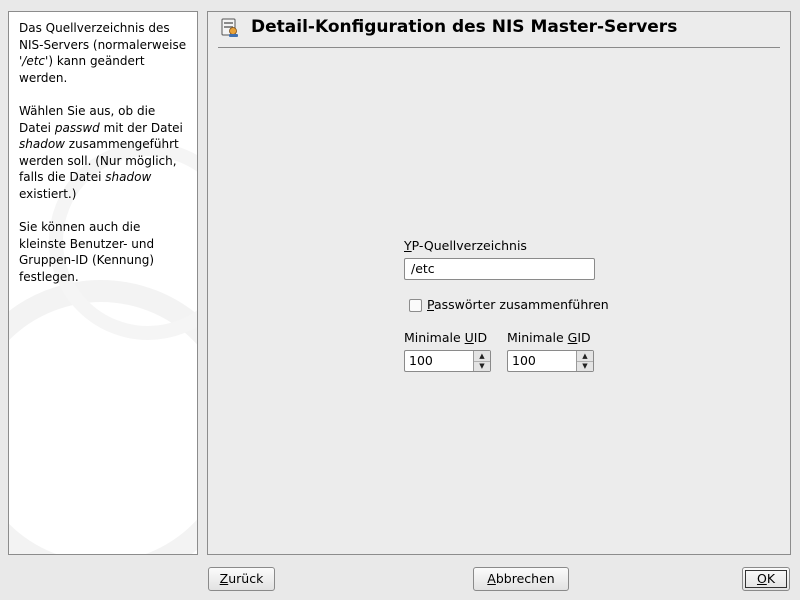 The height and width of the screenshot is (600, 800). What do you see at coordinates (421, 360) in the screenshot?
I see `min-uid-value: 100` at bounding box center [421, 360].